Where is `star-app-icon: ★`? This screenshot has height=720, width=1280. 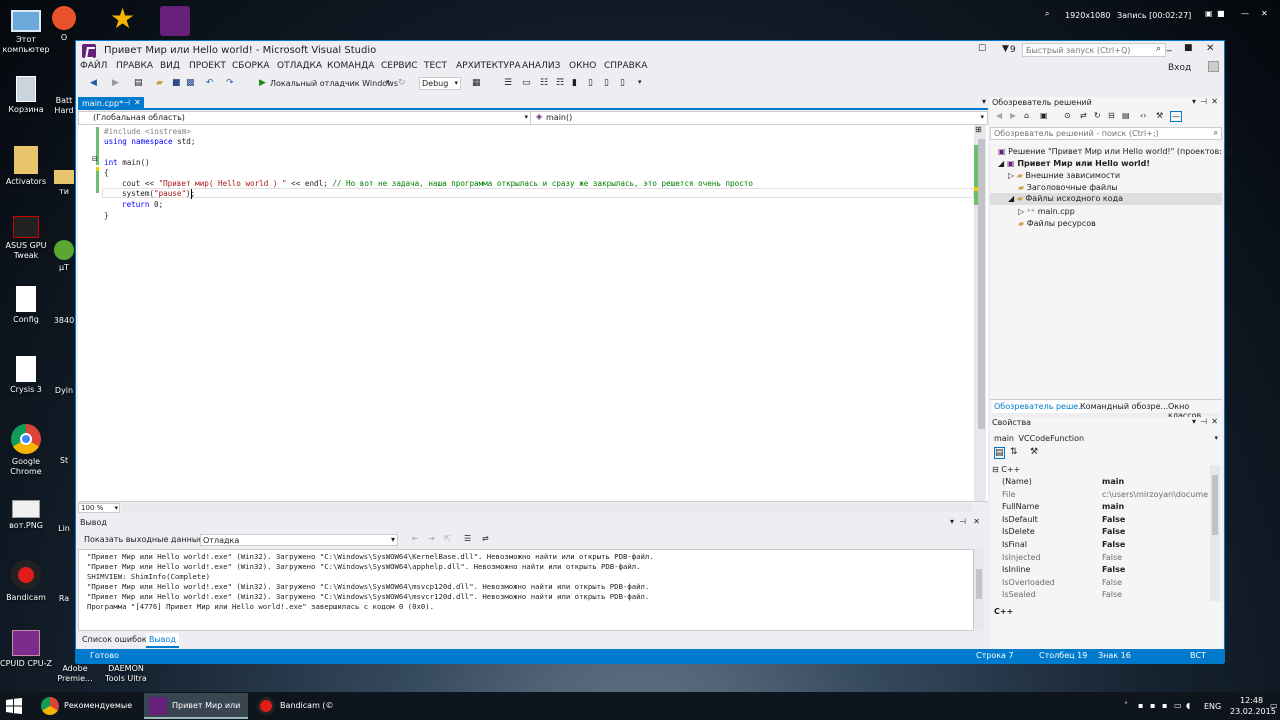 star-app-icon: ★ is located at coordinates (122, 19).